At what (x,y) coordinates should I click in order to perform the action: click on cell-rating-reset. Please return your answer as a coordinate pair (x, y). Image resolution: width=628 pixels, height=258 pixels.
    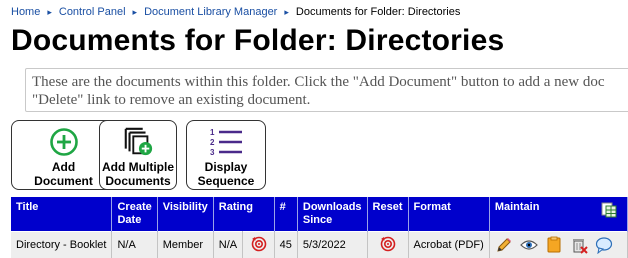
    Looking at the image, I should click on (258, 244).